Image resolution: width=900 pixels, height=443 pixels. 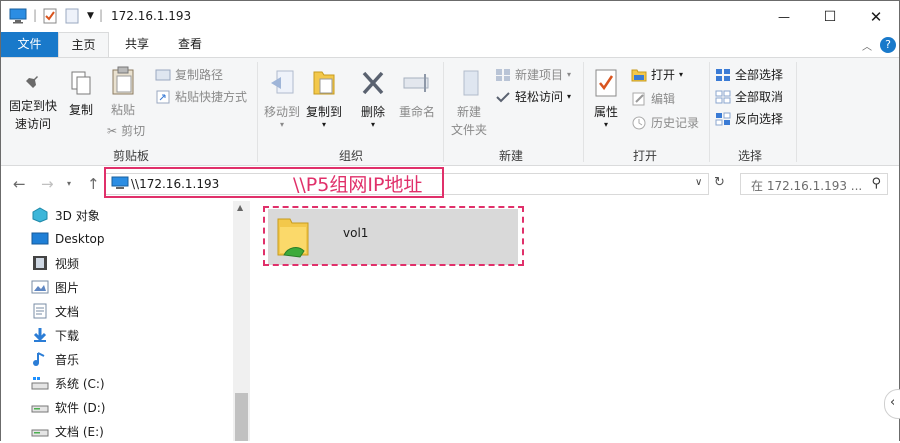 I want to click on clipboard-group-label: 剪贴板, so click(x=130, y=156).